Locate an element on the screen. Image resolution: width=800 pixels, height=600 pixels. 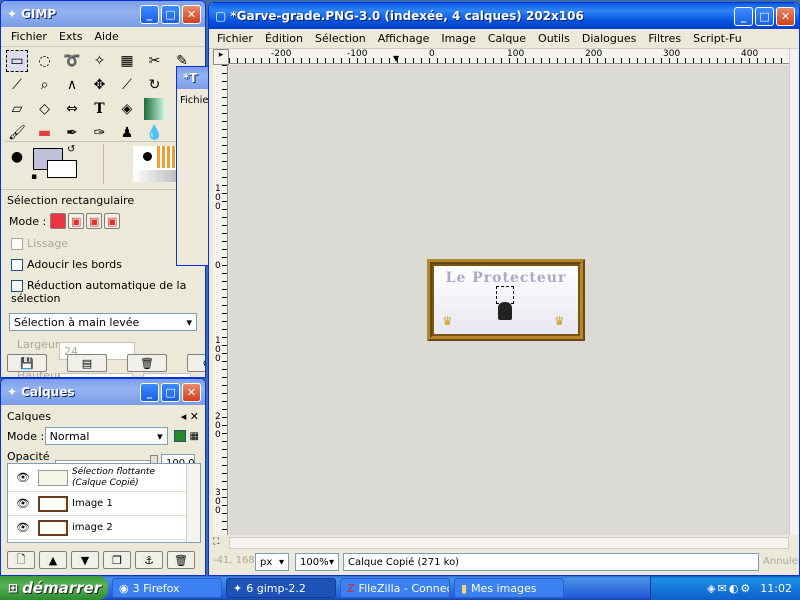
text-icon: T is located at coordinates (100, 109).